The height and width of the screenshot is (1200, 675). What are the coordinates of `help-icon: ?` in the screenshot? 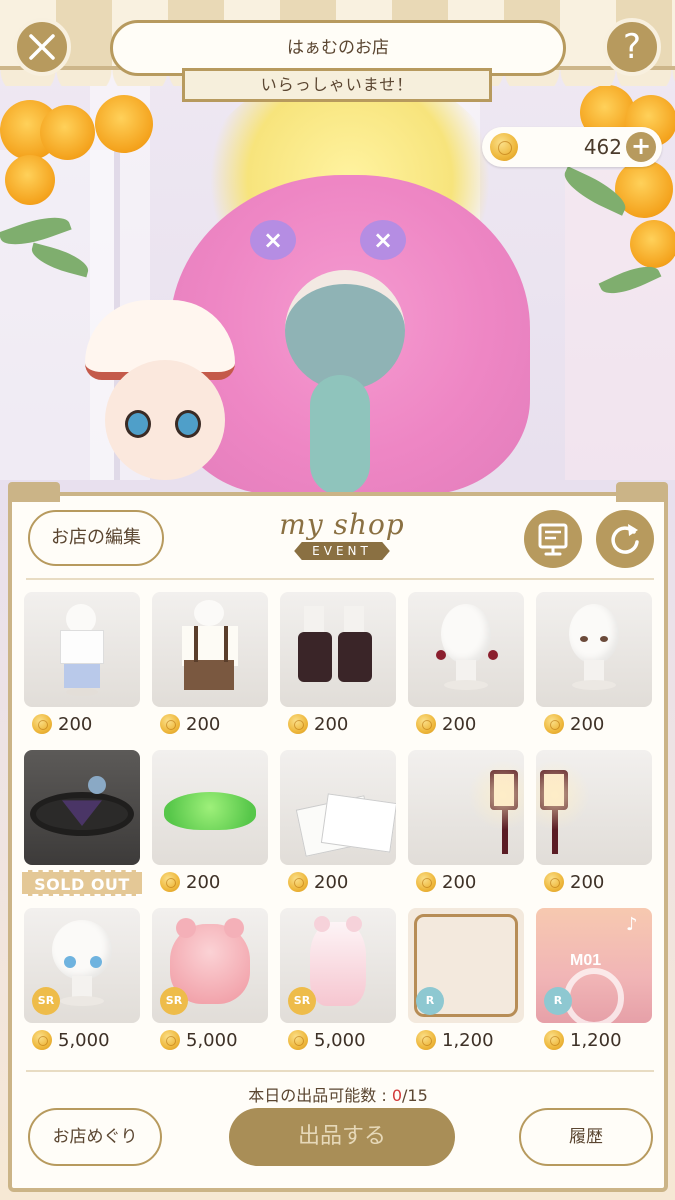 It's located at (632, 47).